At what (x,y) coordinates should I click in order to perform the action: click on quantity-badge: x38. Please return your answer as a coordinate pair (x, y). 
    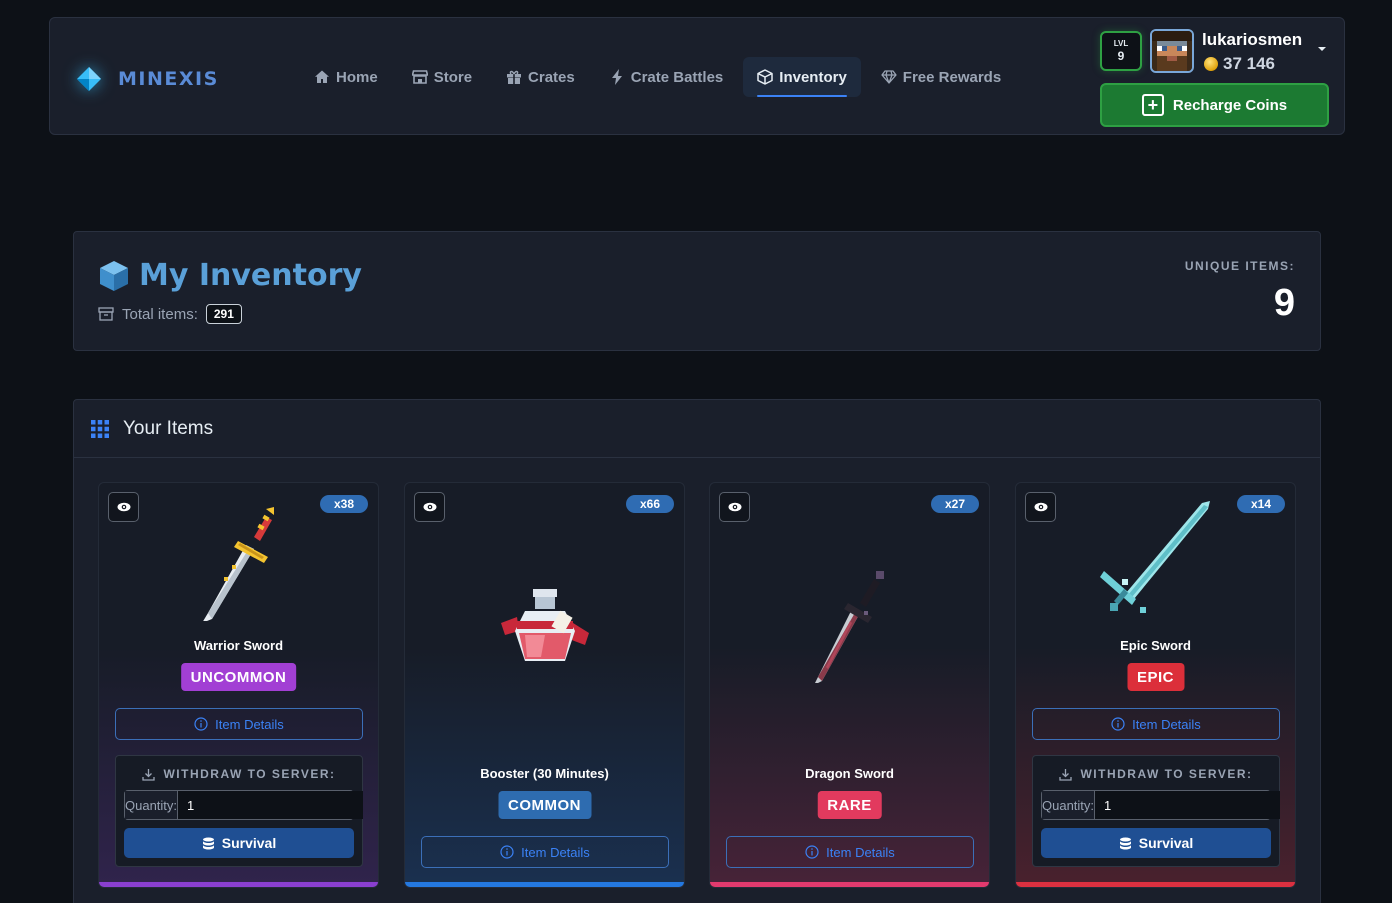
    Looking at the image, I should click on (343, 504).